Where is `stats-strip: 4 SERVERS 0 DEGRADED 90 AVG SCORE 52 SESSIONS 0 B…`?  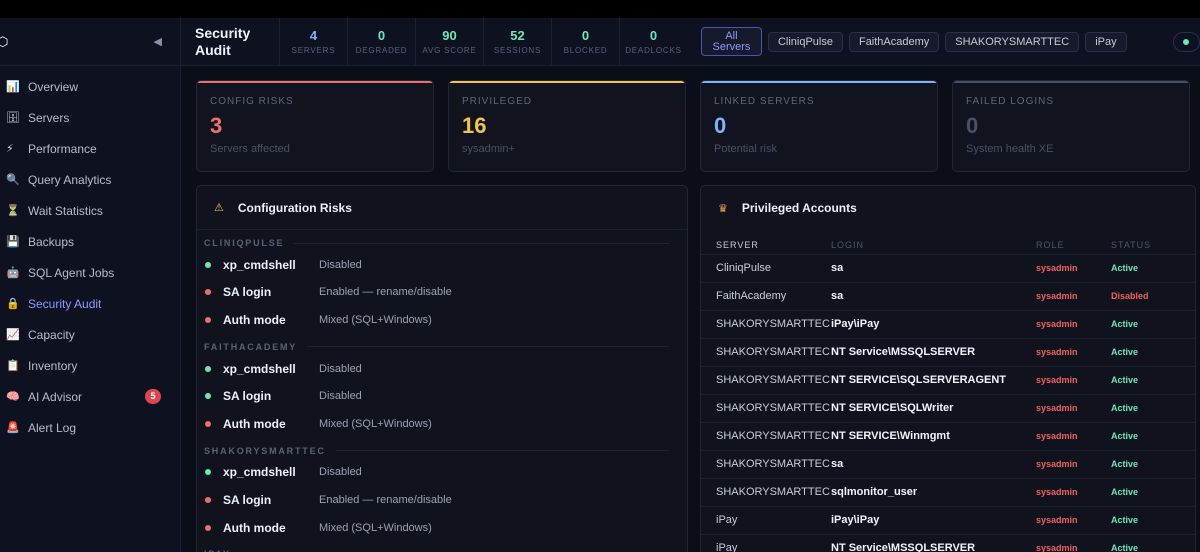
stats-strip: 4 SERVERS 0 DEGRADED 90 AVG SCORE 52 SESSIONS 0 B… is located at coordinates (483, 41).